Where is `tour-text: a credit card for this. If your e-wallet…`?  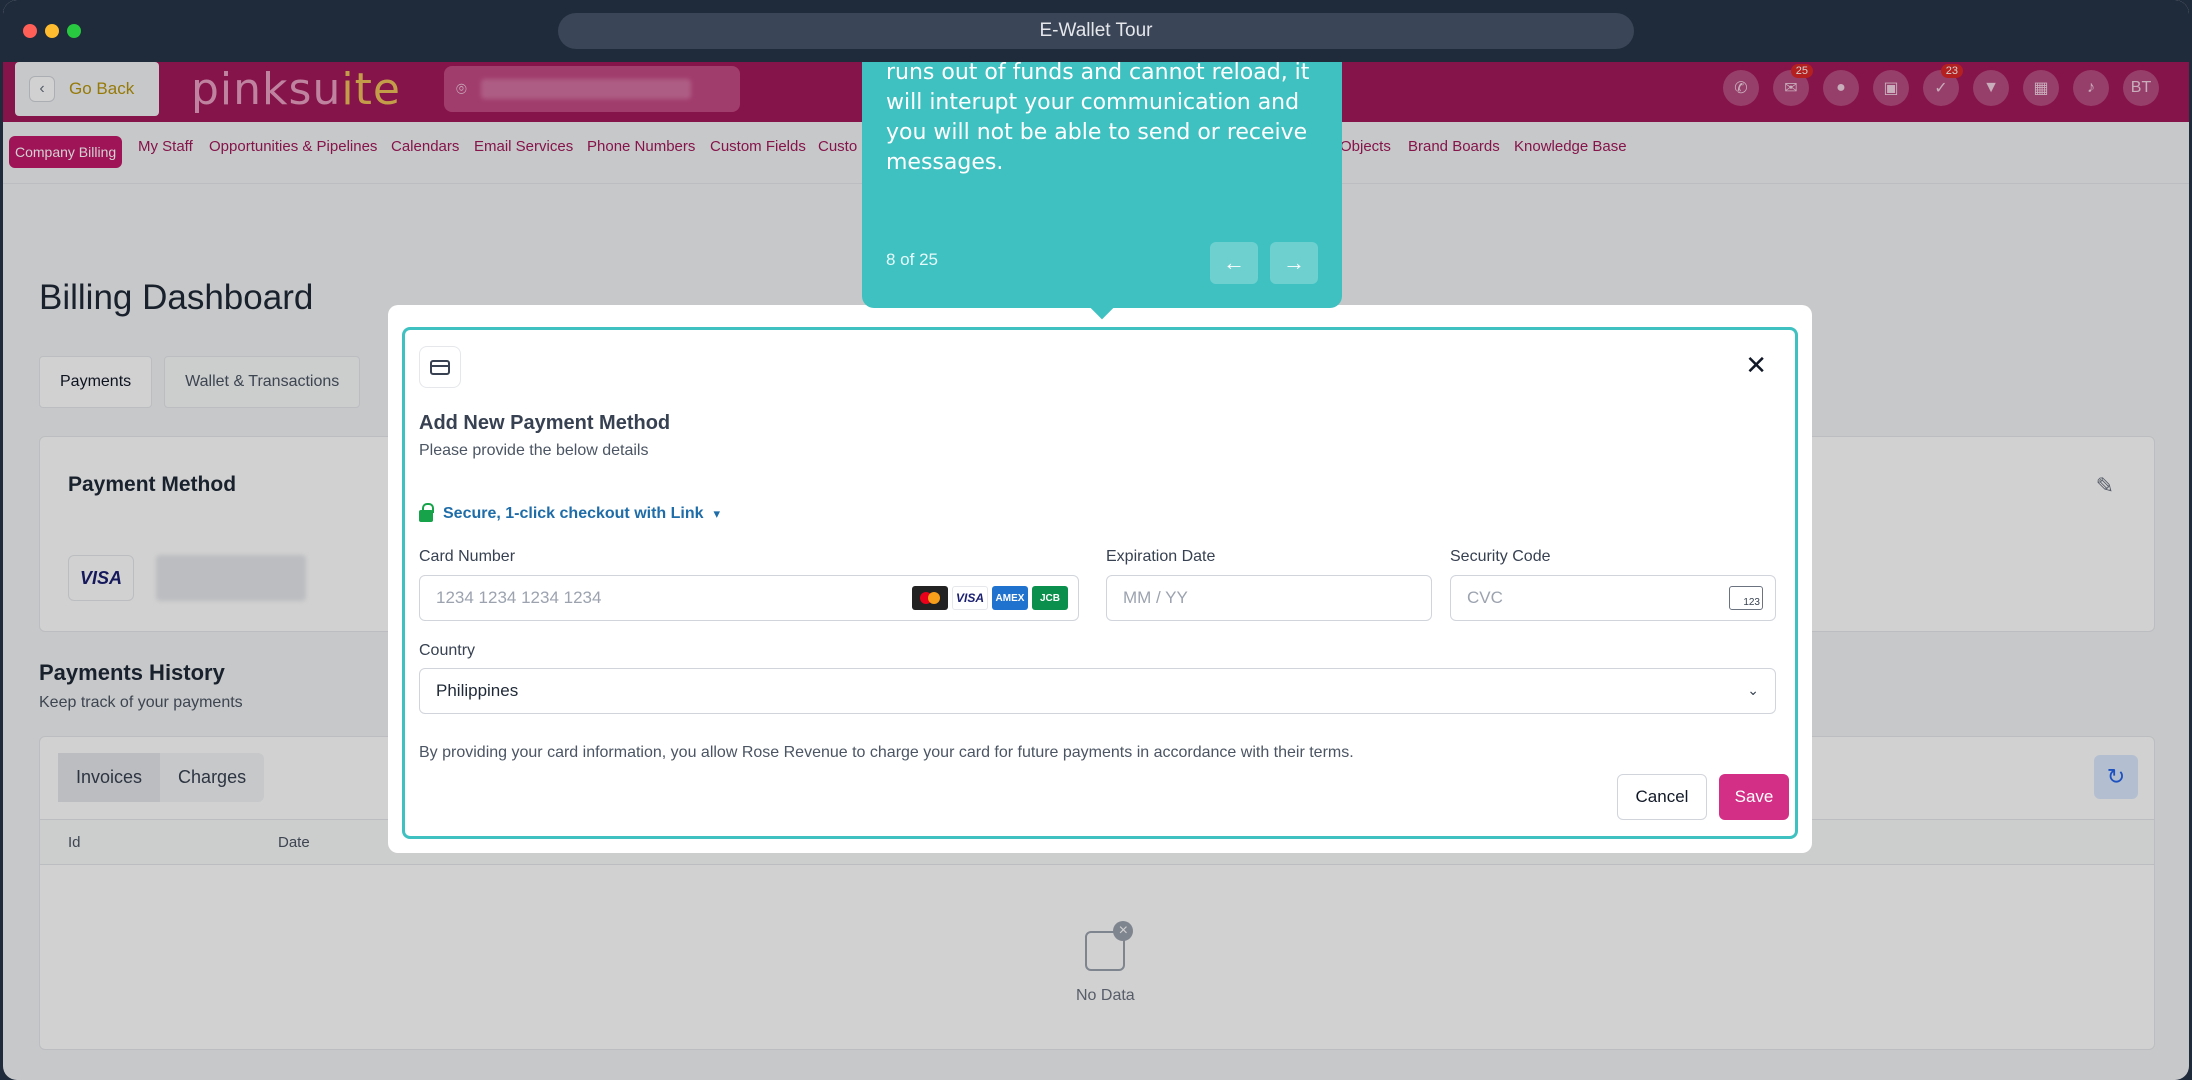 tour-text: a credit card for this. If your e-wallet… is located at coordinates (1098, 118).